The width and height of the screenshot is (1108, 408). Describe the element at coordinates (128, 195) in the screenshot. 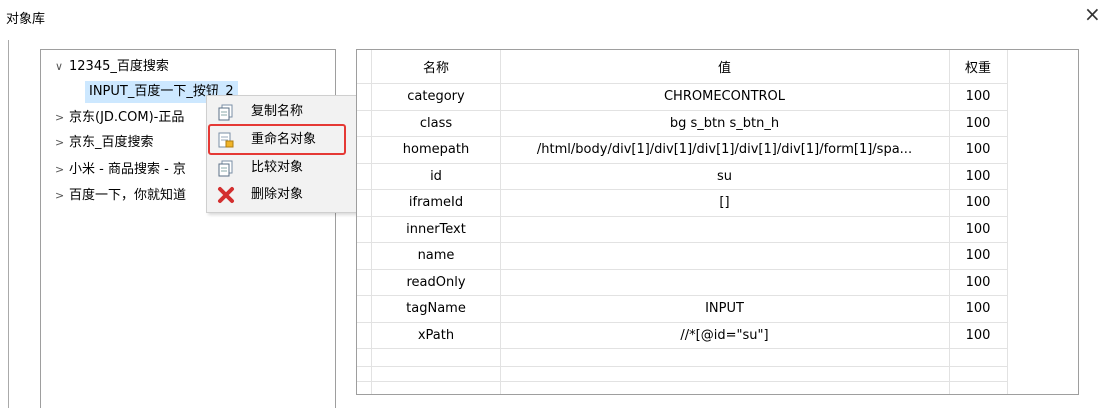

I see `tree-node-label: 百度一下，你就知道` at that location.